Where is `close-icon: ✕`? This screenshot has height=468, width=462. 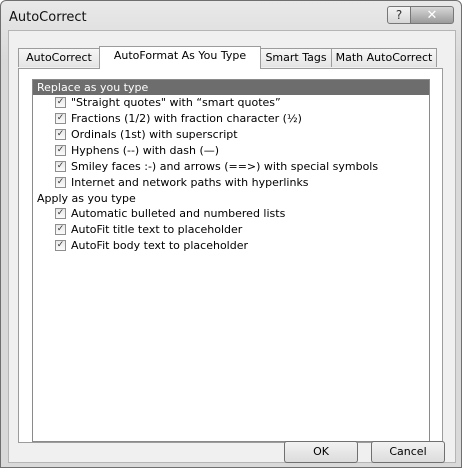
close-icon: ✕ is located at coordinates (432, 15).